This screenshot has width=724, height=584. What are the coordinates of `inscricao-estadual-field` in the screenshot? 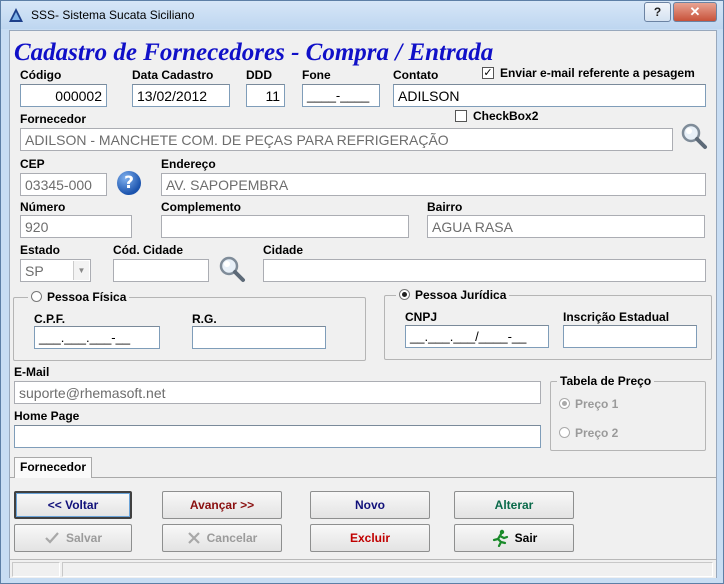 It's located at (630, 336).